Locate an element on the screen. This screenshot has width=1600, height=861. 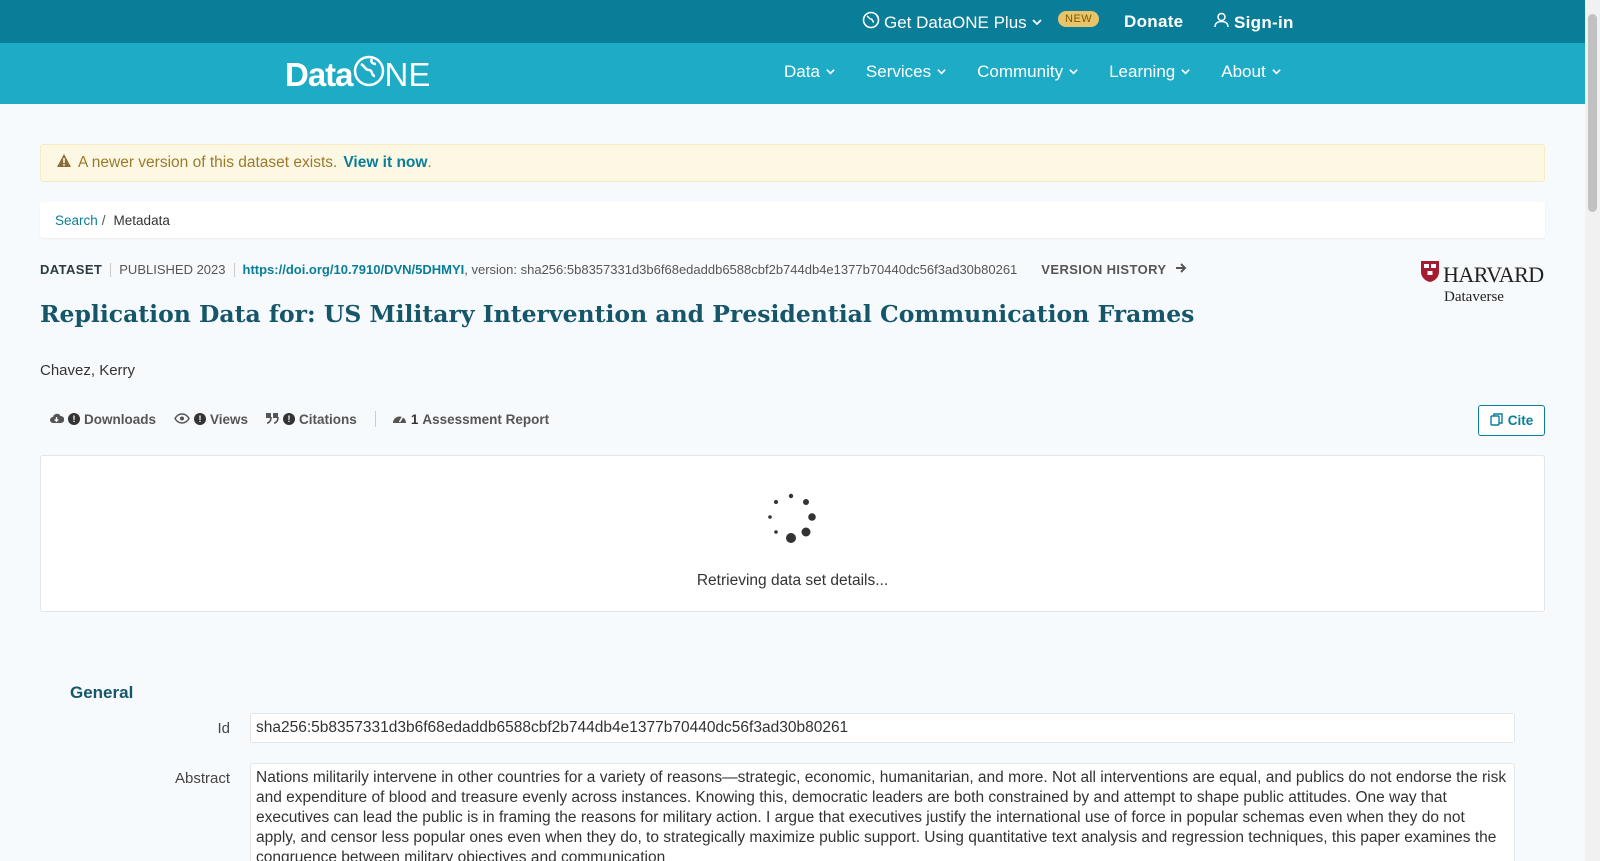
view-newer-version-link: View it now is located at coordinates (385, 162).